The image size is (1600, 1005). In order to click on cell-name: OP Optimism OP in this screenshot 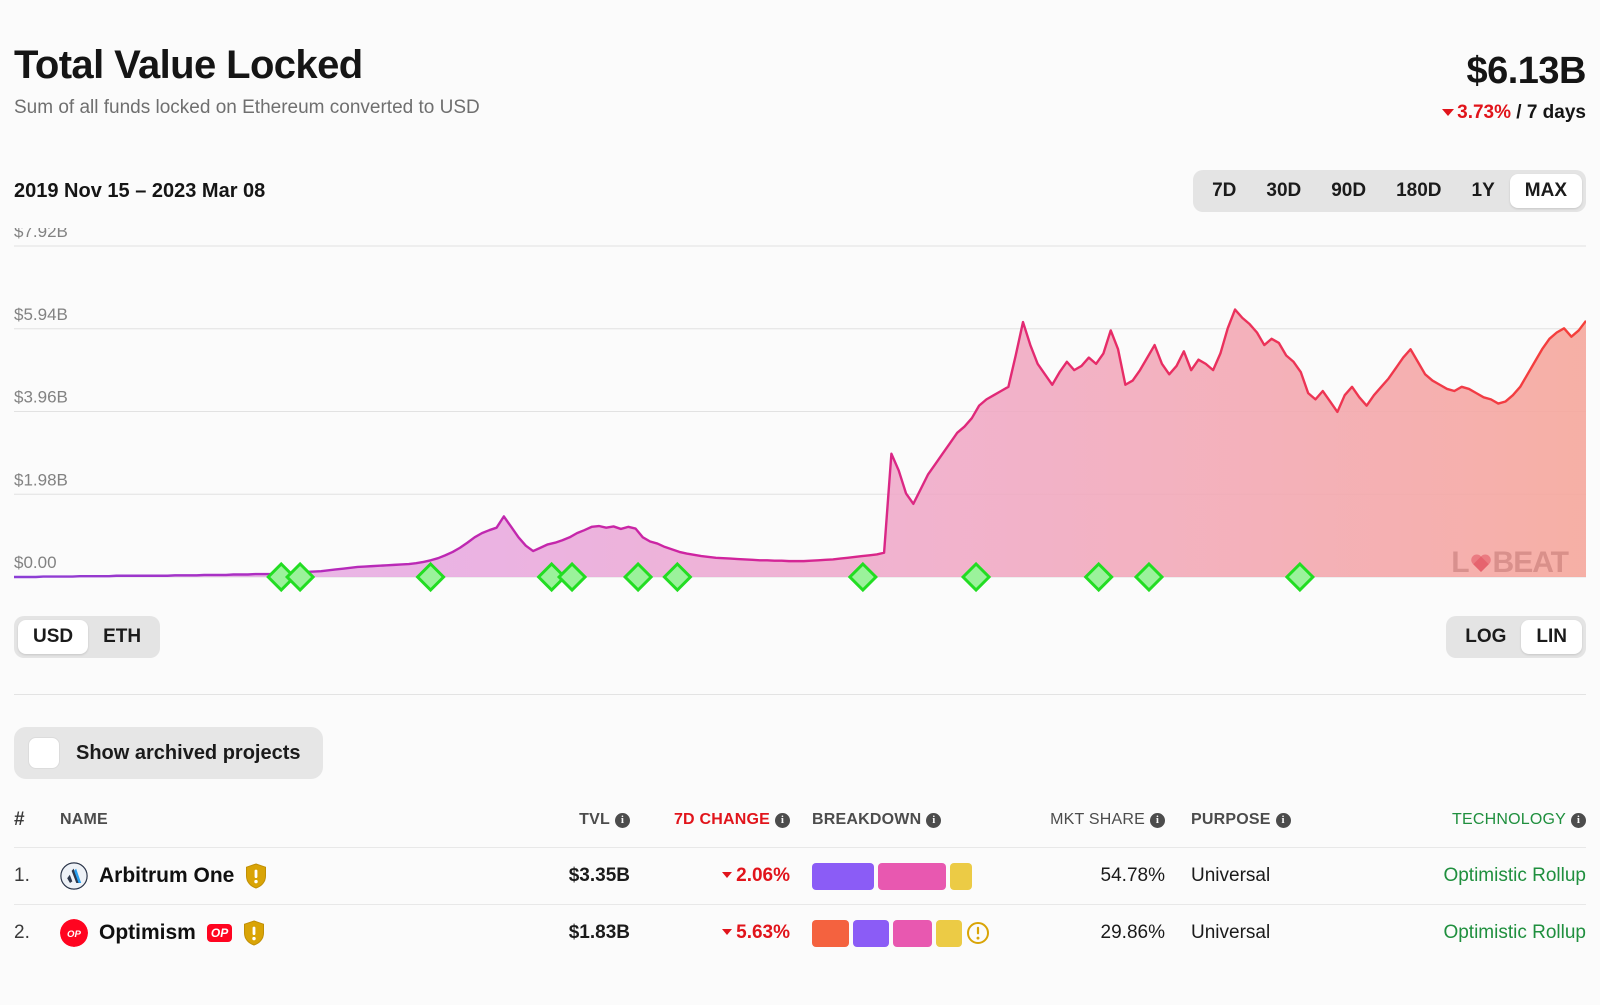, I will do `click(270, 933)`.